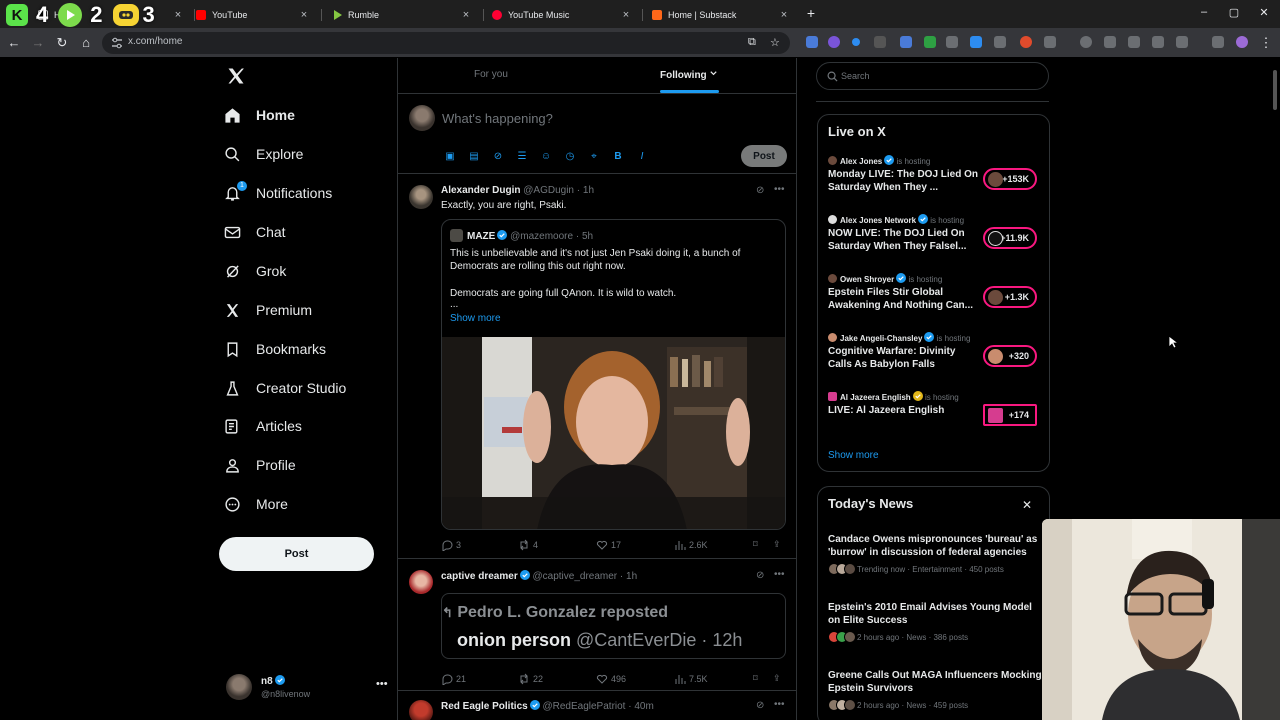  What do you see at coordinates (263, 154) in the screenshot?
I see `nav-explore: Explore` at bounding box center [263, 154].